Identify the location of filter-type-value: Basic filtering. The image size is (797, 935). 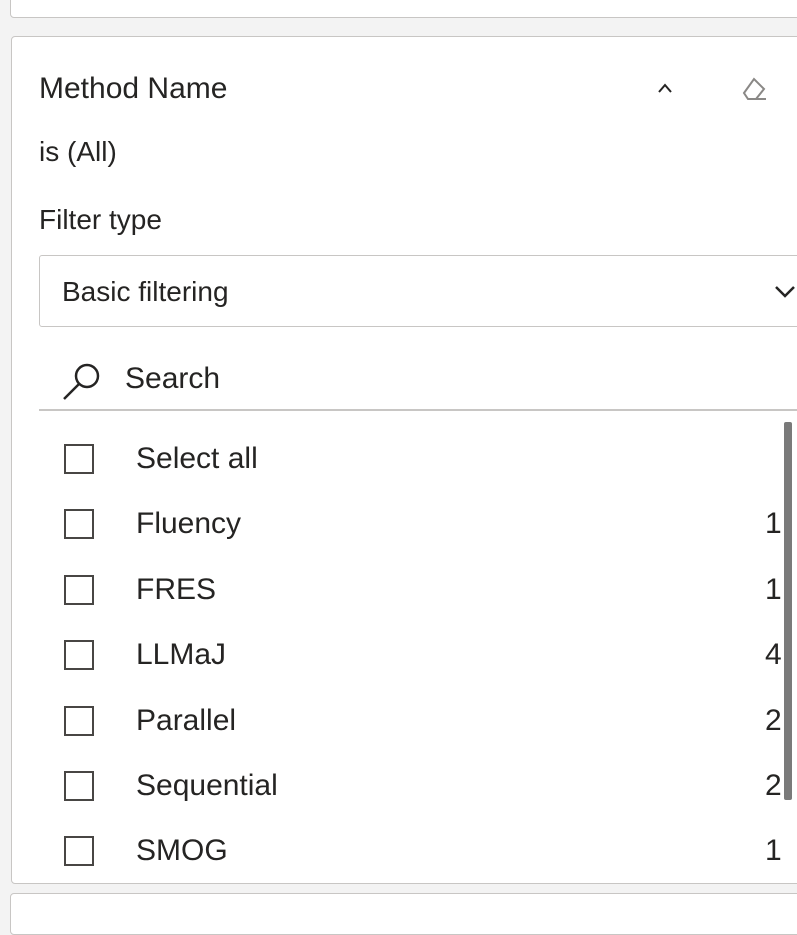
(145, 291).